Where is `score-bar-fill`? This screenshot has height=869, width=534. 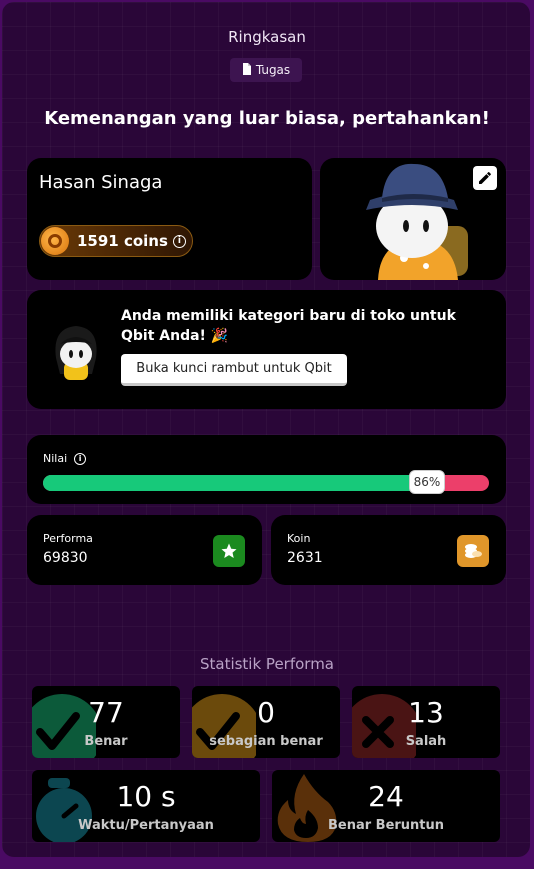
score-bar-fill is located at coordinates (235, 483).